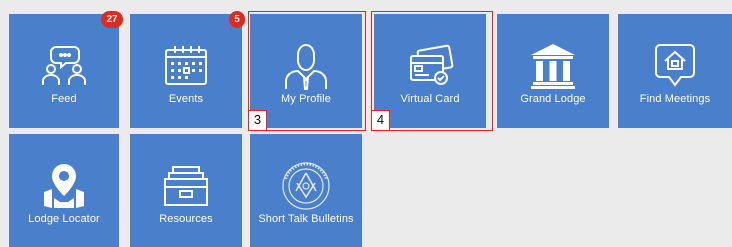 This screenshot has width=732, height=247. Describe the element at coordinates (186, 186) in the screenshot. I see `file-drawer-icon` at that location.